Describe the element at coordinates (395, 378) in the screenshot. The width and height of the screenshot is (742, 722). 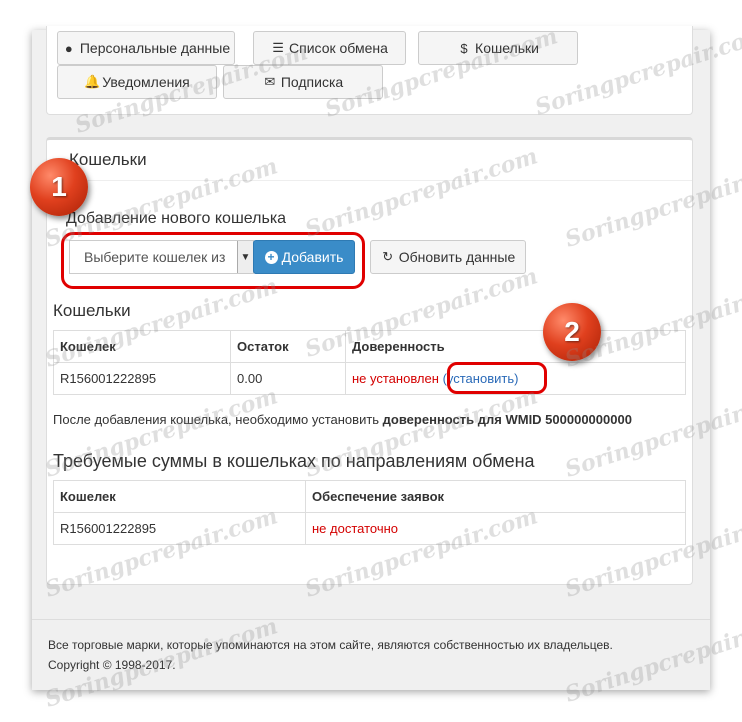
I see `trust-status: не установлен` at that location.